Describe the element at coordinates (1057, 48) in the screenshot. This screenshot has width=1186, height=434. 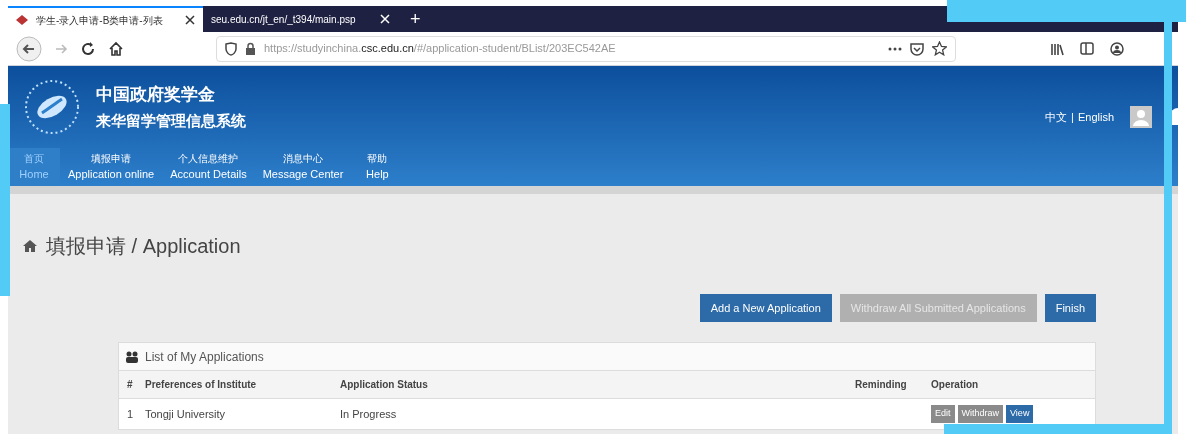
I see `library-icon` at that location.